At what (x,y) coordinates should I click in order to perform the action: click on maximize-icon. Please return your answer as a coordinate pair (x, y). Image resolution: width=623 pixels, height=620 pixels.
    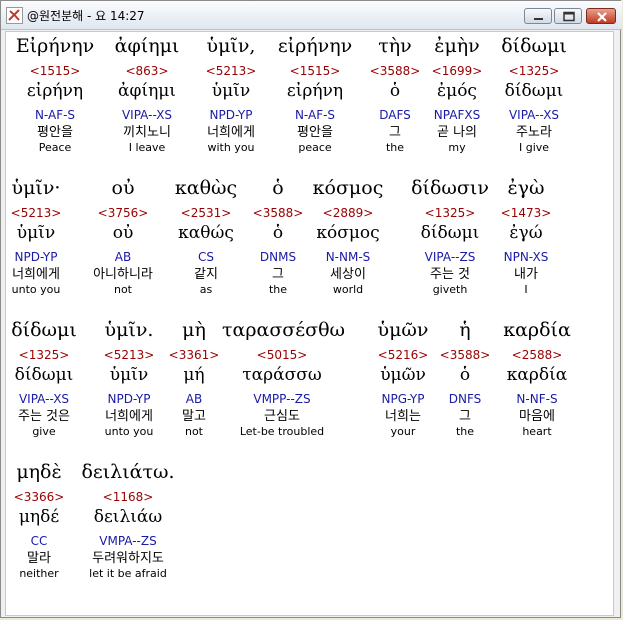
    Looking at the image, I should click on (569, 16).